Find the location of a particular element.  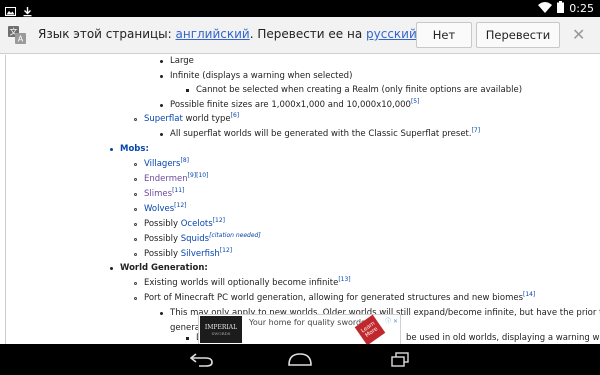

navigation-bar is located at coordinates (300, 359).